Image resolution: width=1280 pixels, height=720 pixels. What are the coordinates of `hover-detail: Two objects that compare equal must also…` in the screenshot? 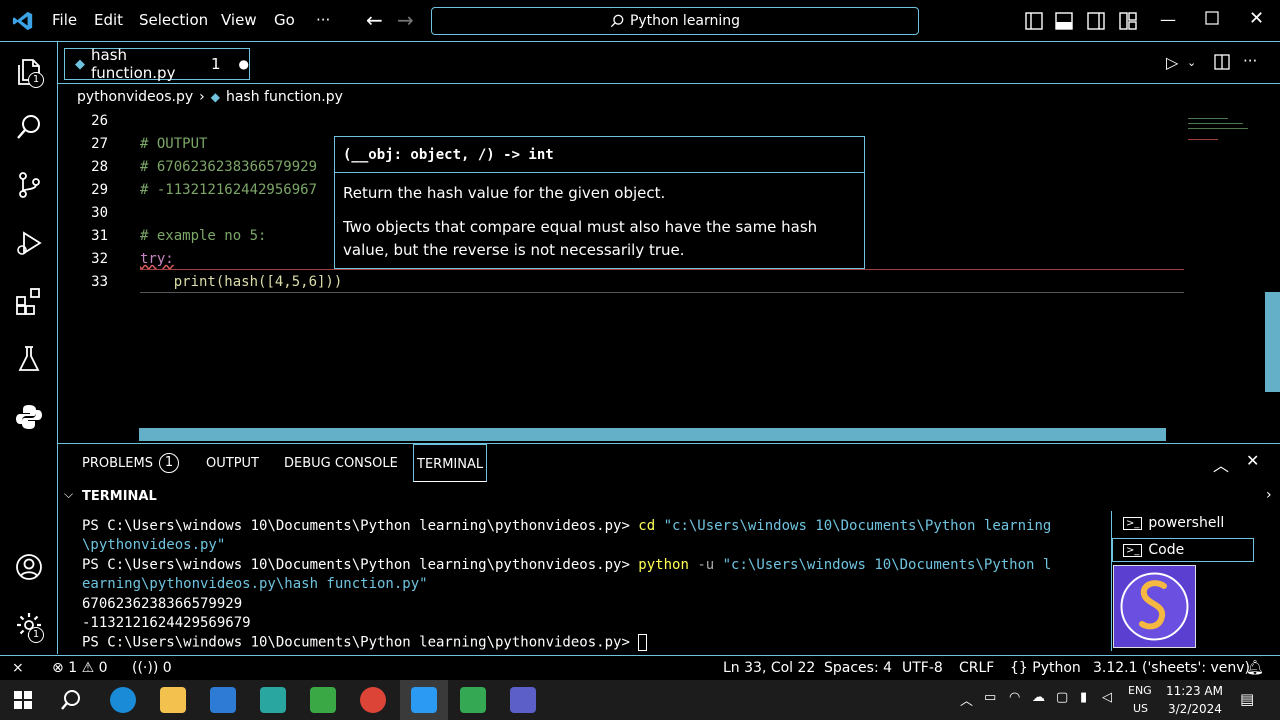 It's located at (580, 238).